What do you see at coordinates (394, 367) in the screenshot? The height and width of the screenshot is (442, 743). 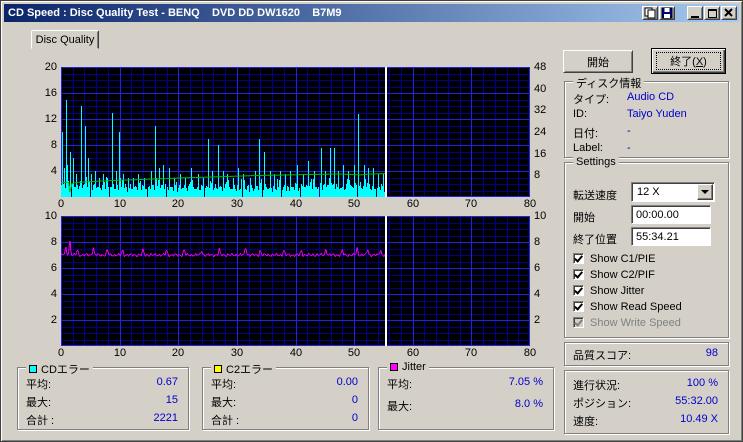 I see `magenta-legend-icon` at bounding box center [394, 367].